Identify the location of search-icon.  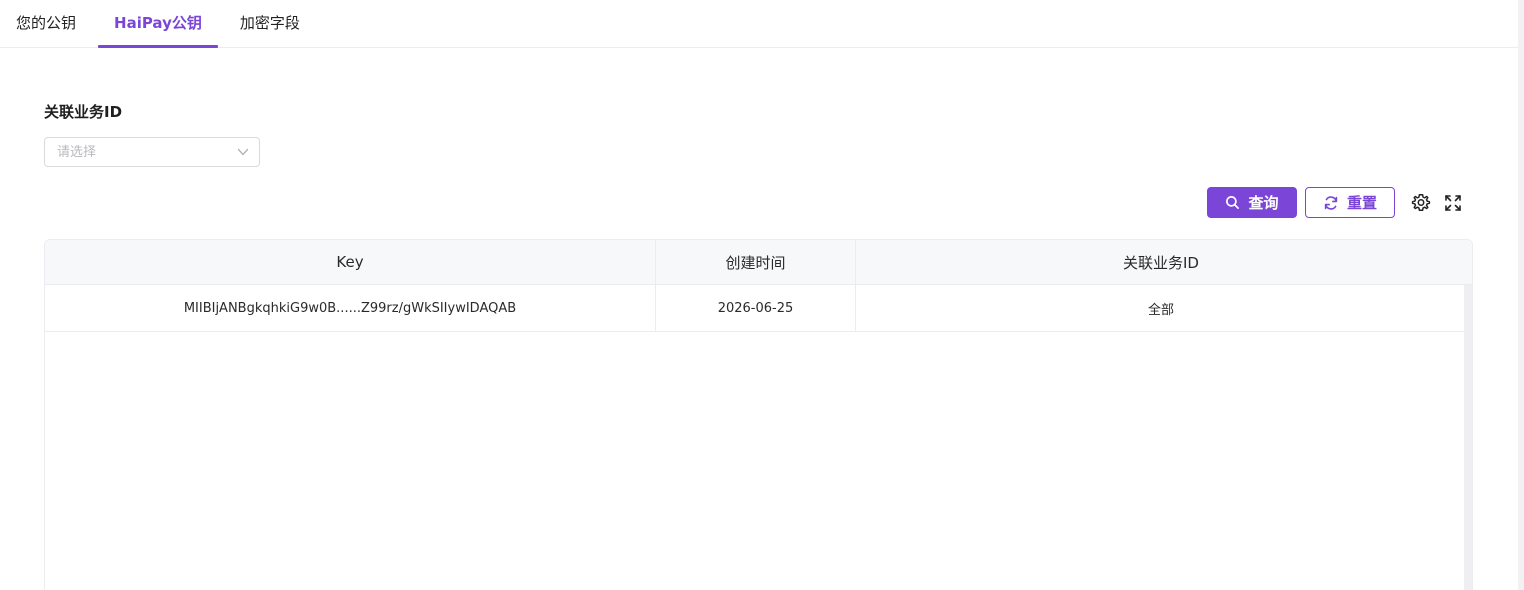
(1233, 202).